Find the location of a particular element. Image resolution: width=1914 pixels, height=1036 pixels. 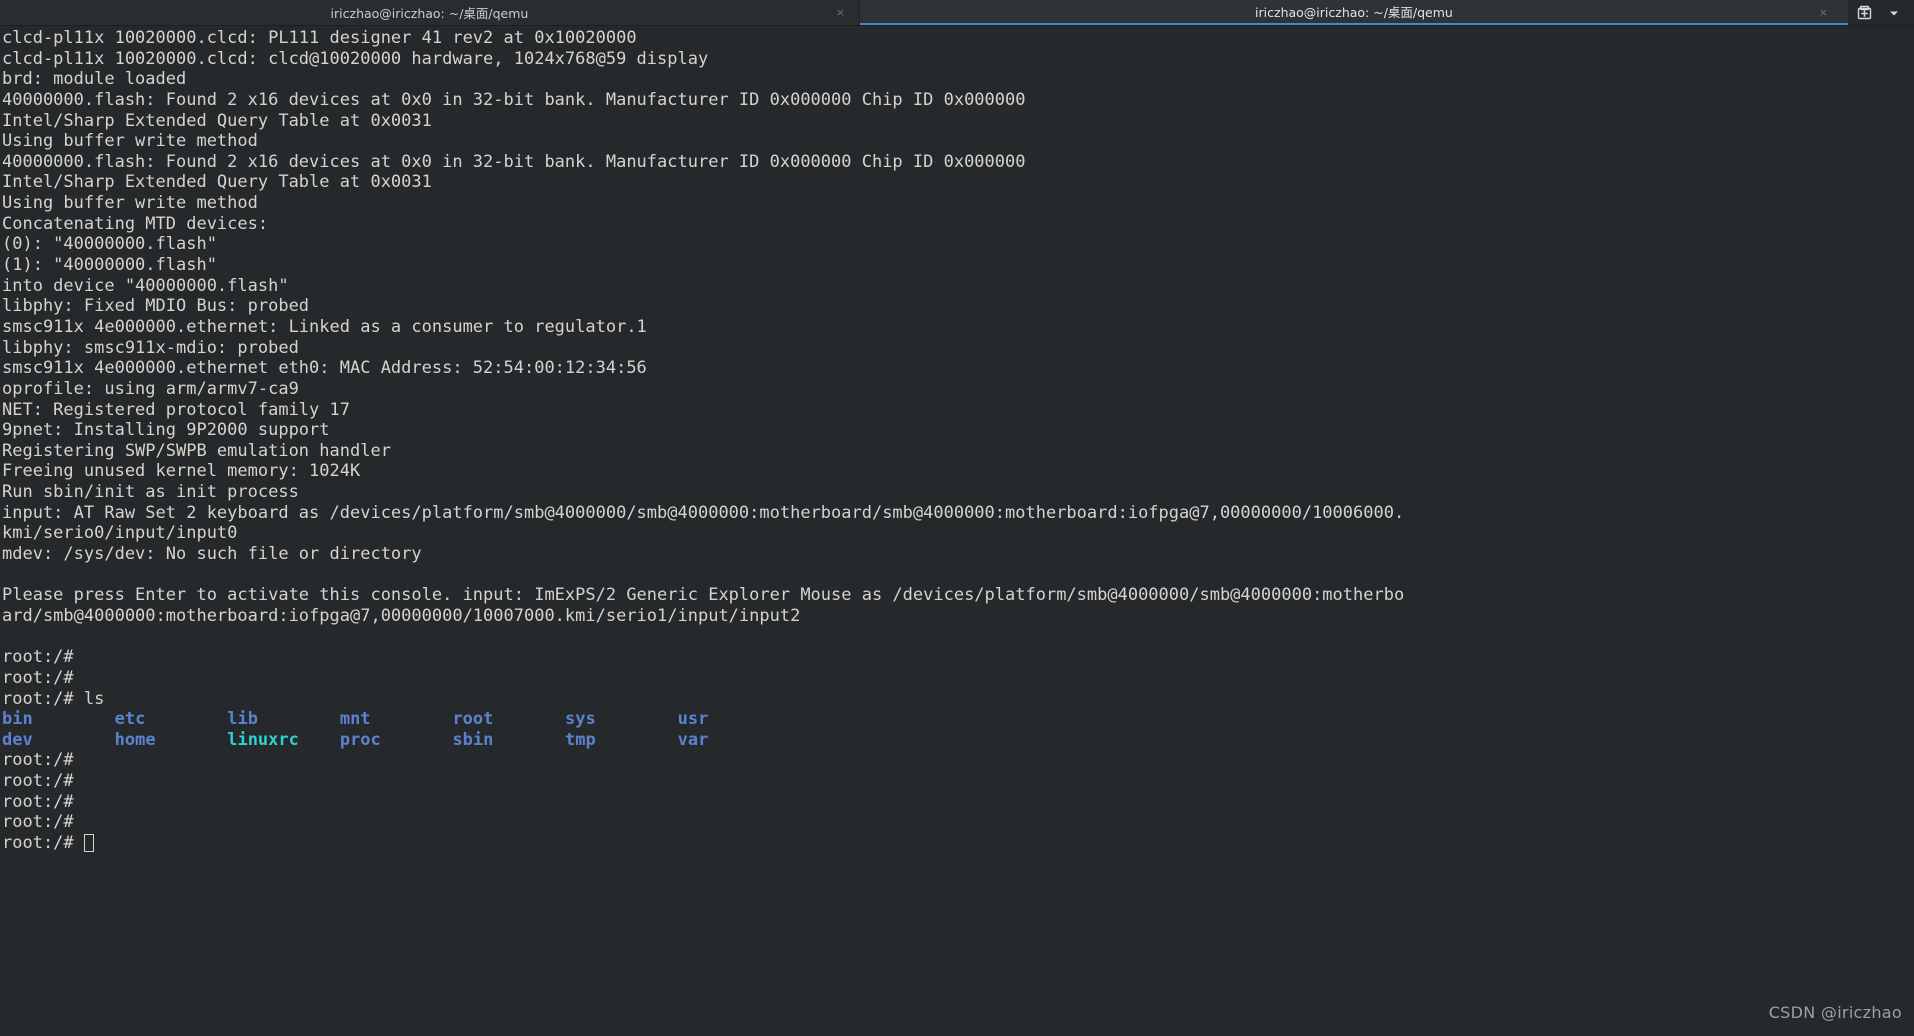

terminal-line: (0): "40000000.flash" is located at coordinates (109, 244).